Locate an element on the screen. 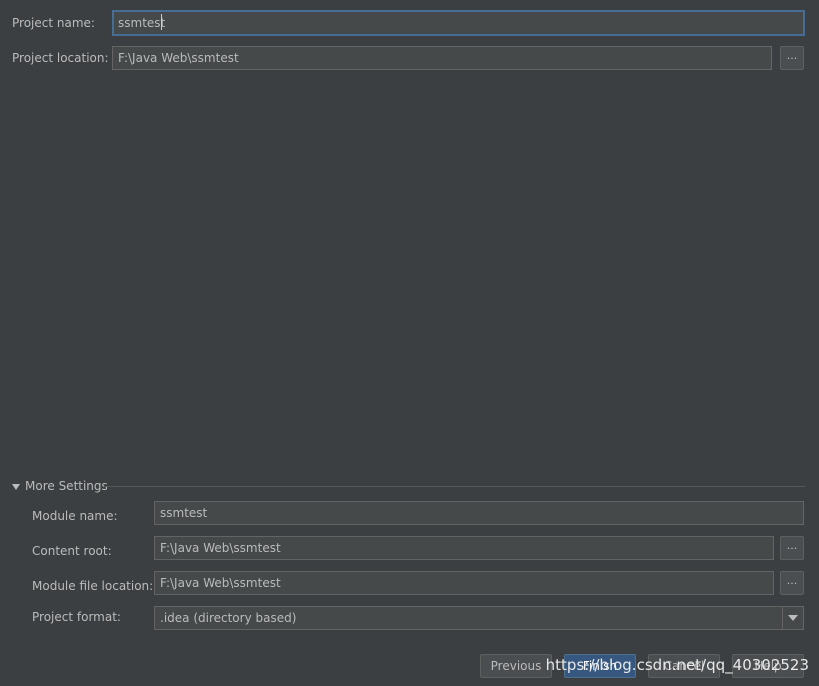  project-name-label: Project name: is located at coordinates (53, 23).